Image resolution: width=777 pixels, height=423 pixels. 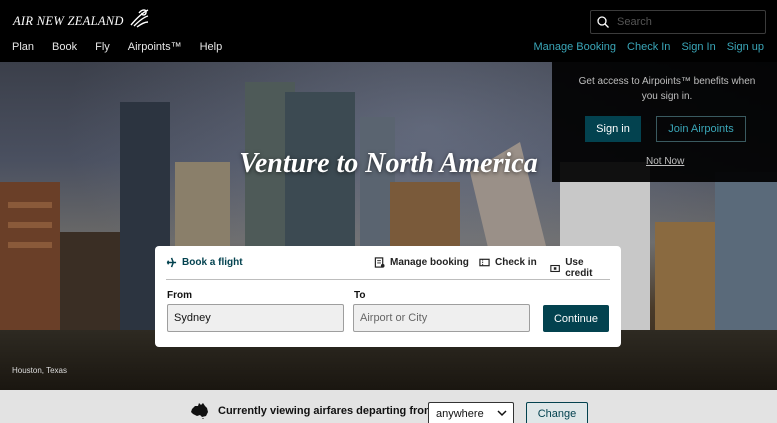 I want to click on join-airpoints-button: Join Airpoints, so click(x=701, y=129).